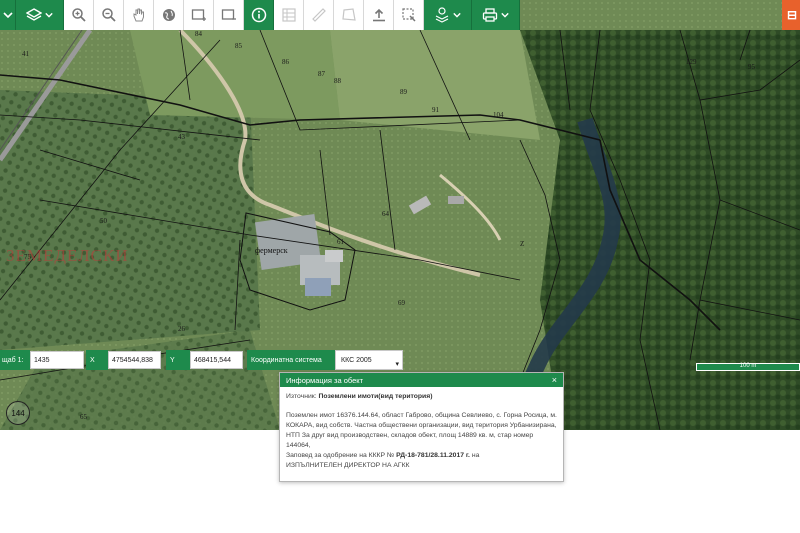  Describe the element at coordinates (325, 380) in the screenshot. I see `popup-title: Информация за обект` at that location.